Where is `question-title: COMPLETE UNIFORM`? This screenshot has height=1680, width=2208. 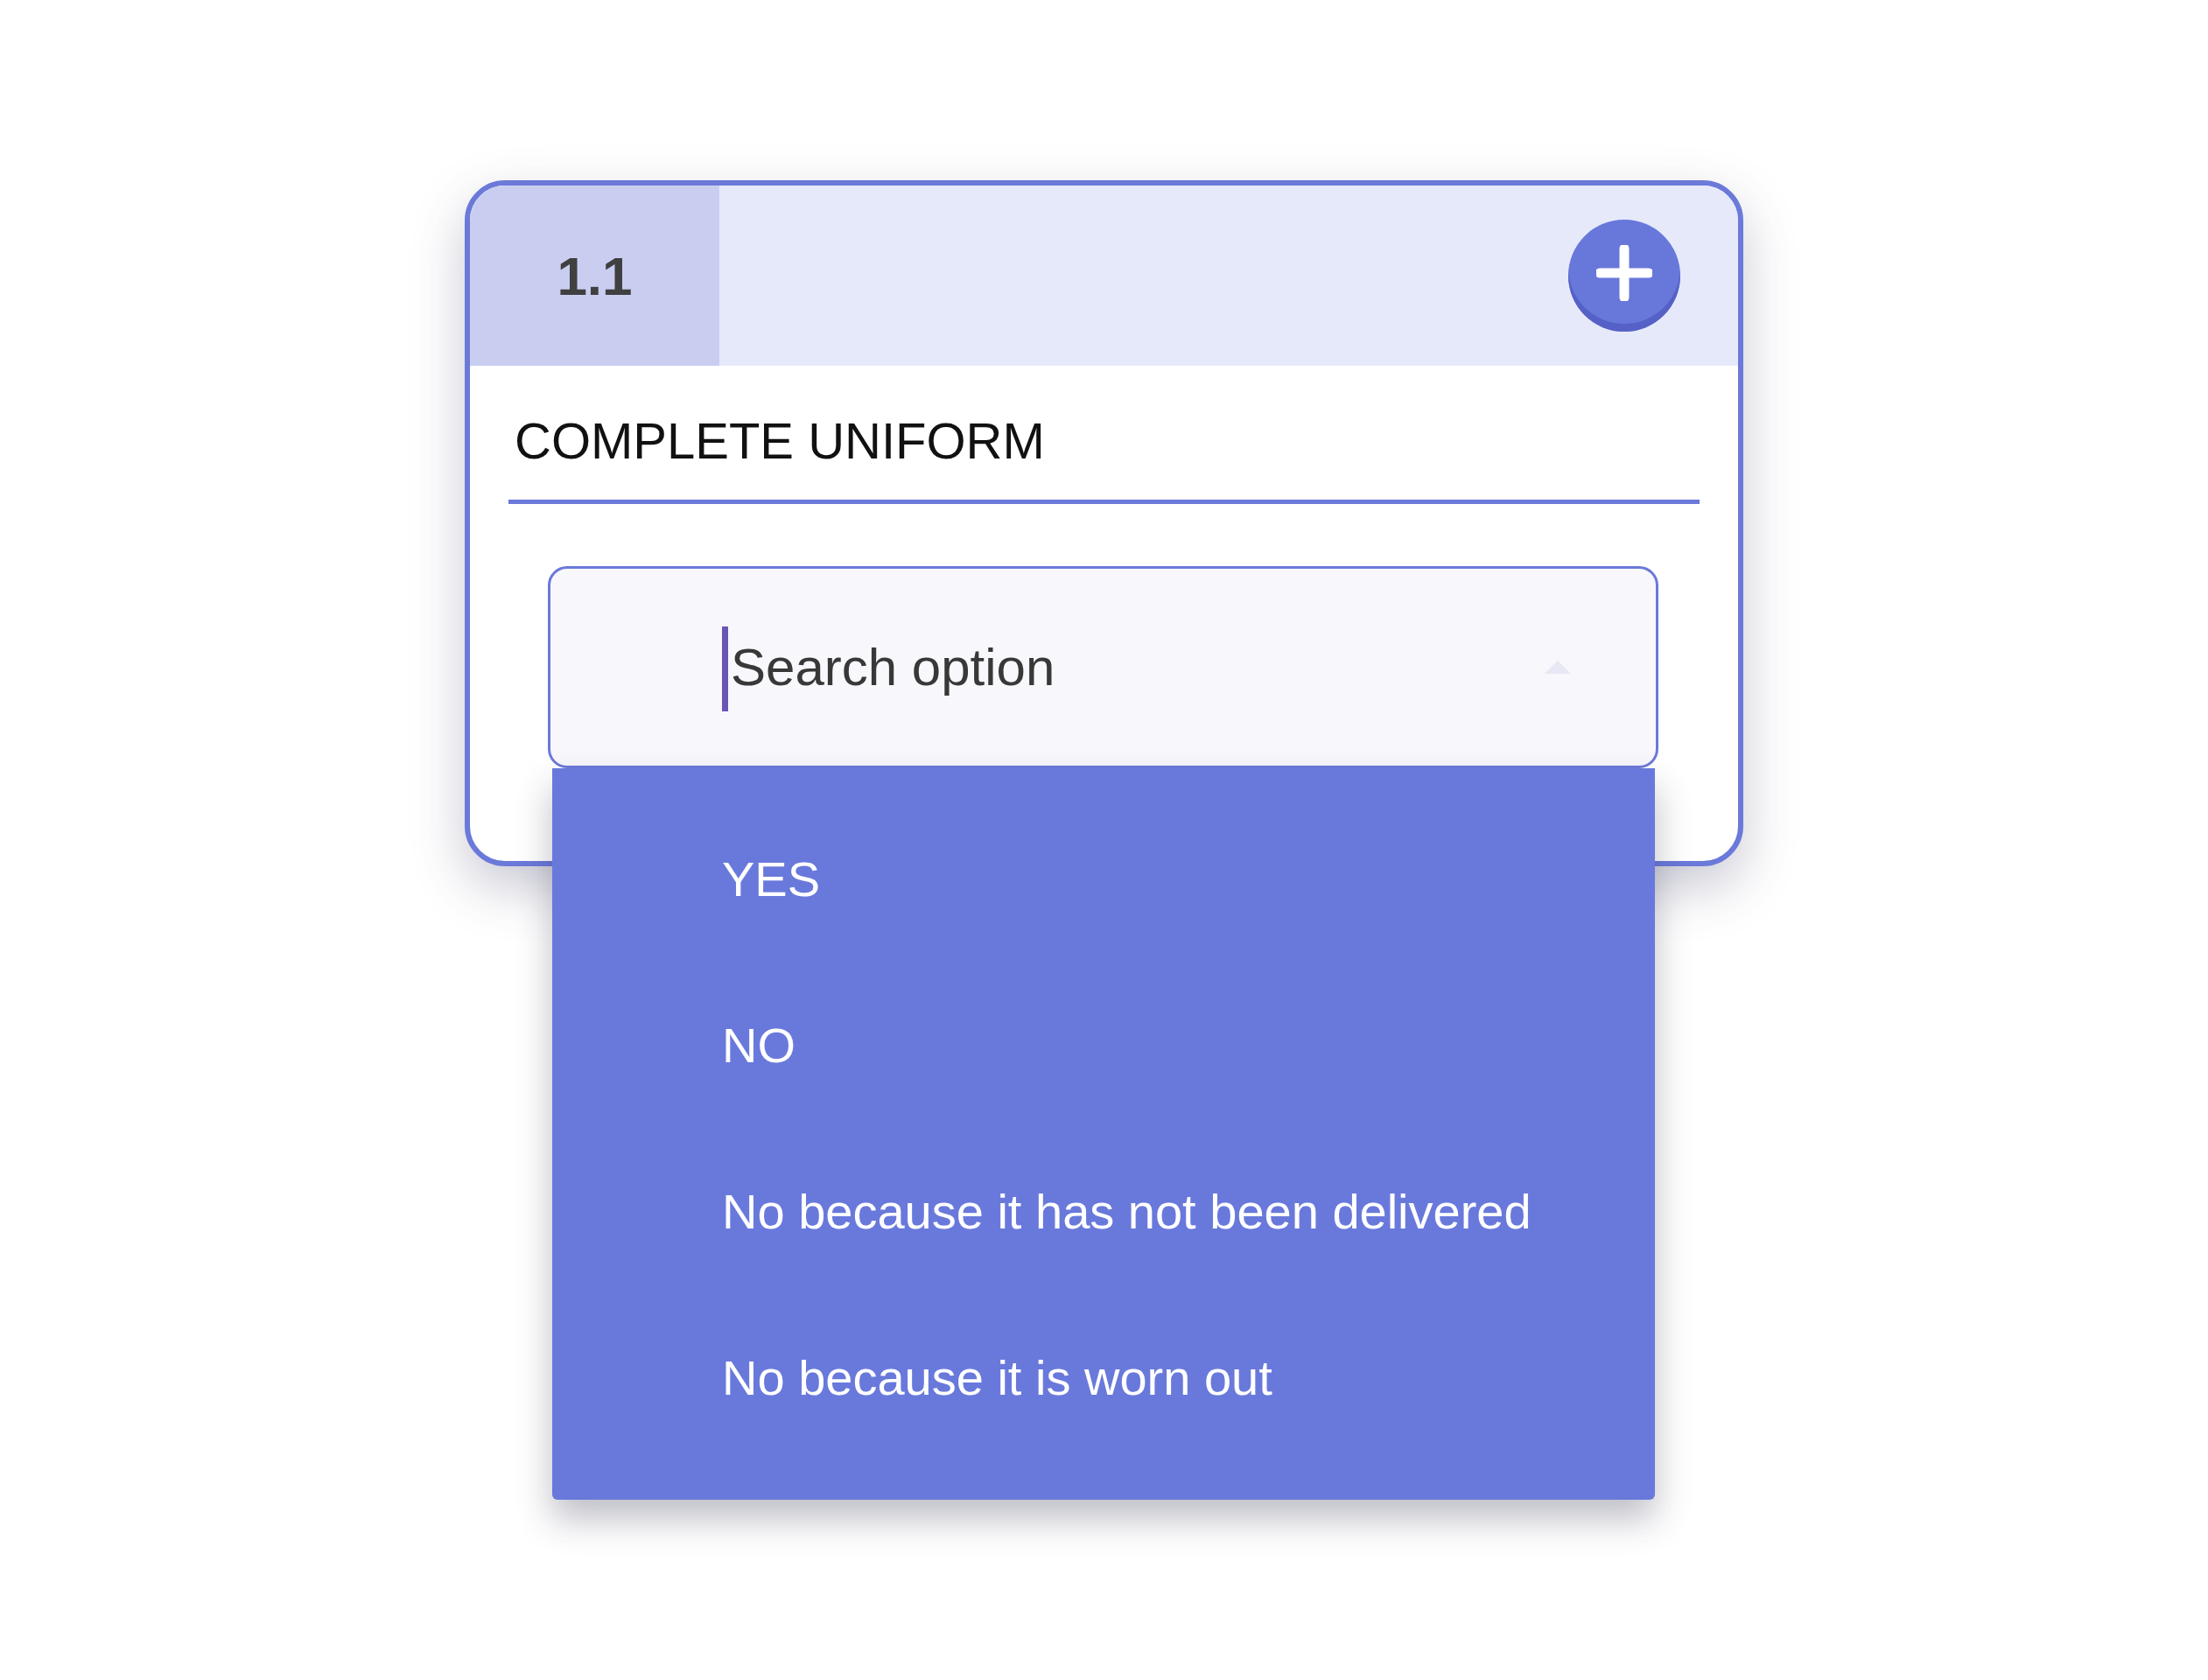 question-title: COMPLETE UNIFORM is located at coordinates (1104, 457).